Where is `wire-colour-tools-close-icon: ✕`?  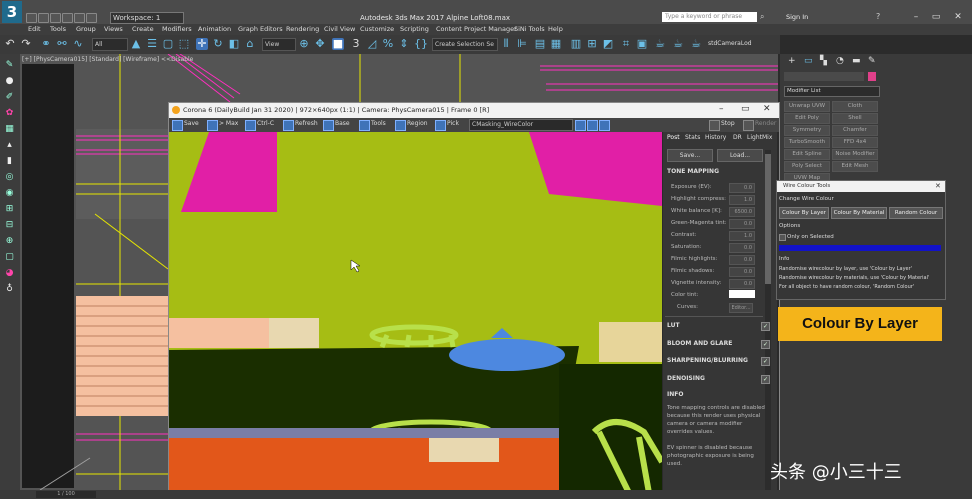 wire-colour-tools-close-icon: ✕ is located at coordinates (938, 186).